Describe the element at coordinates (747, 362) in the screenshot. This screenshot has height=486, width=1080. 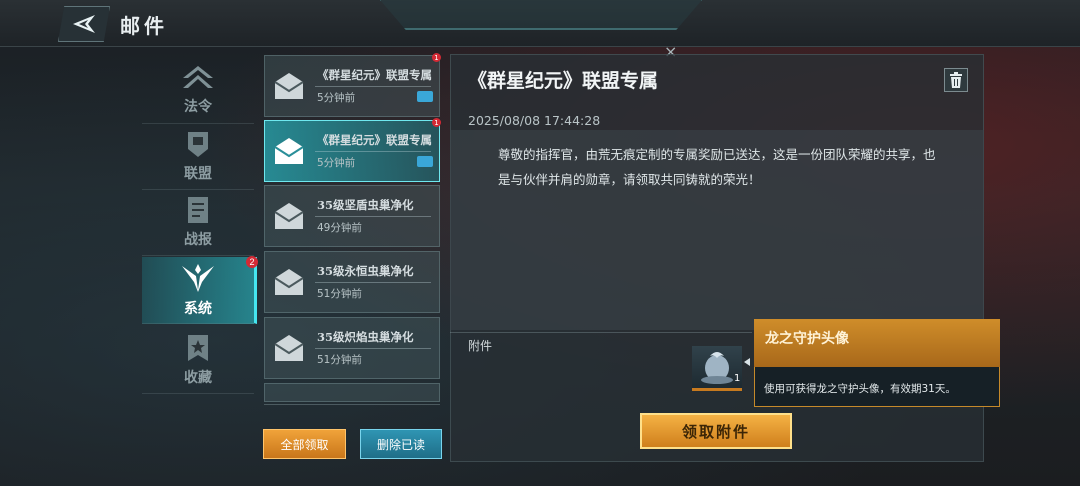
I see `tooltip-pointer` at that location.